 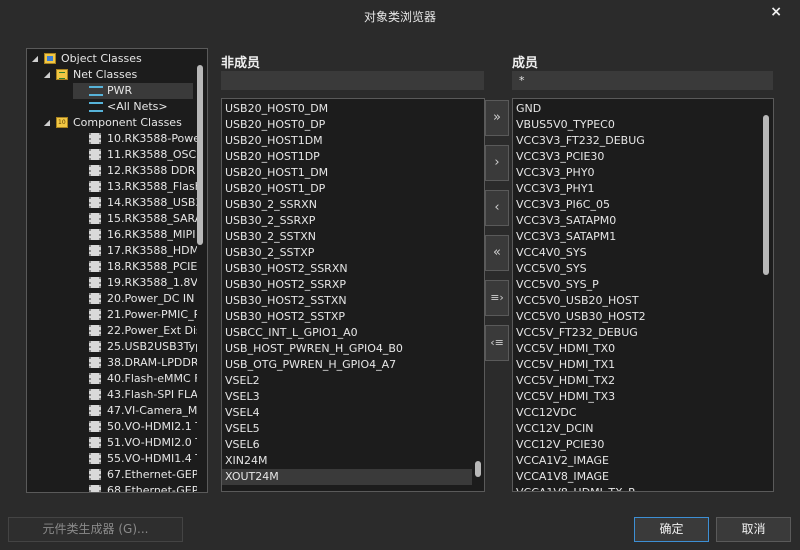 What do you see at coordinates (347, 269) in the screenshot?
I see `list-item: USB30_HOST2_SSRXN` at bounding box center [347, 269].